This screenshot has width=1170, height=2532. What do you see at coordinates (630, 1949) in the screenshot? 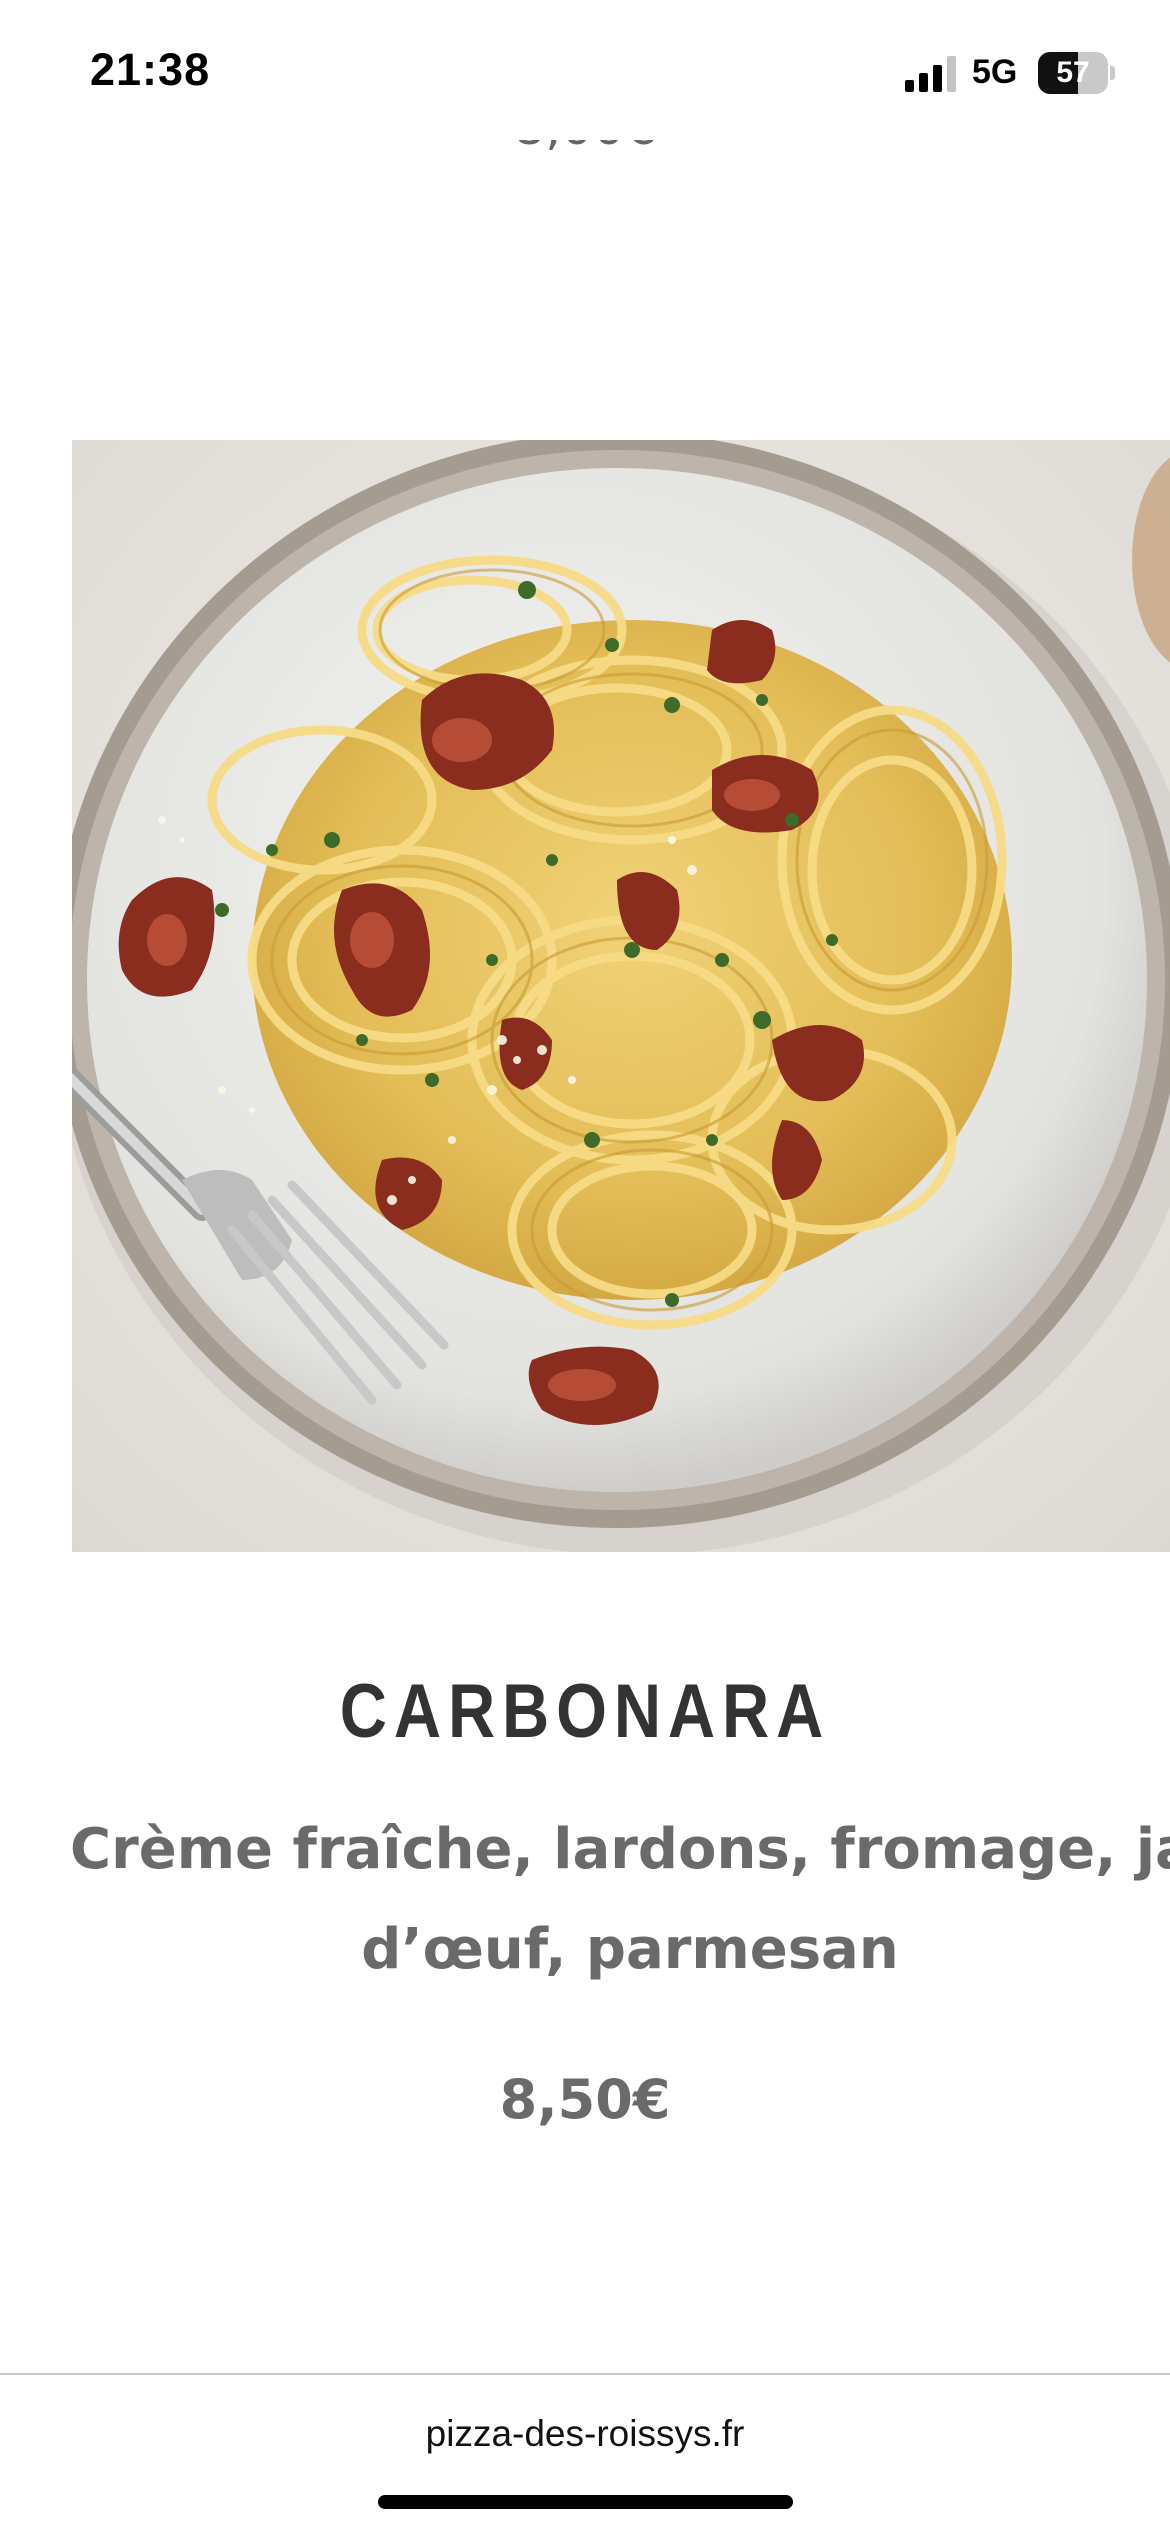
I see `dish-description-line-2: d’œuf, parmesan` at bounding box center [630, 1949].